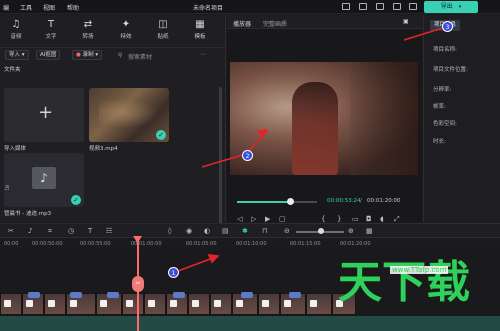 The width and height of the screenshot is (500, 331). I want to click on watermark-url: www.TTafp.com, so click(419, 270).